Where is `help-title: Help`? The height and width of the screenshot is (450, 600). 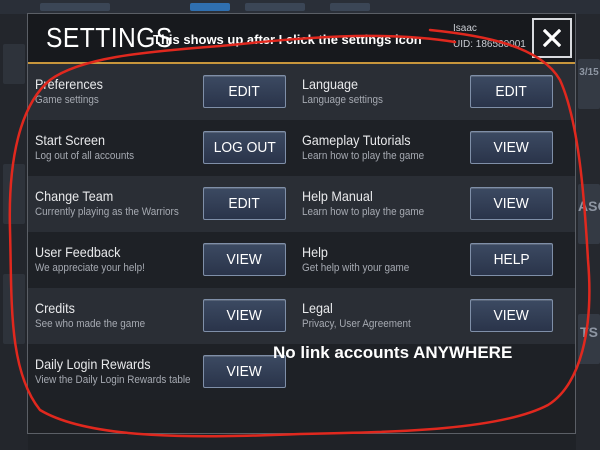
help-title: Help is located at coordinates (315, 252).